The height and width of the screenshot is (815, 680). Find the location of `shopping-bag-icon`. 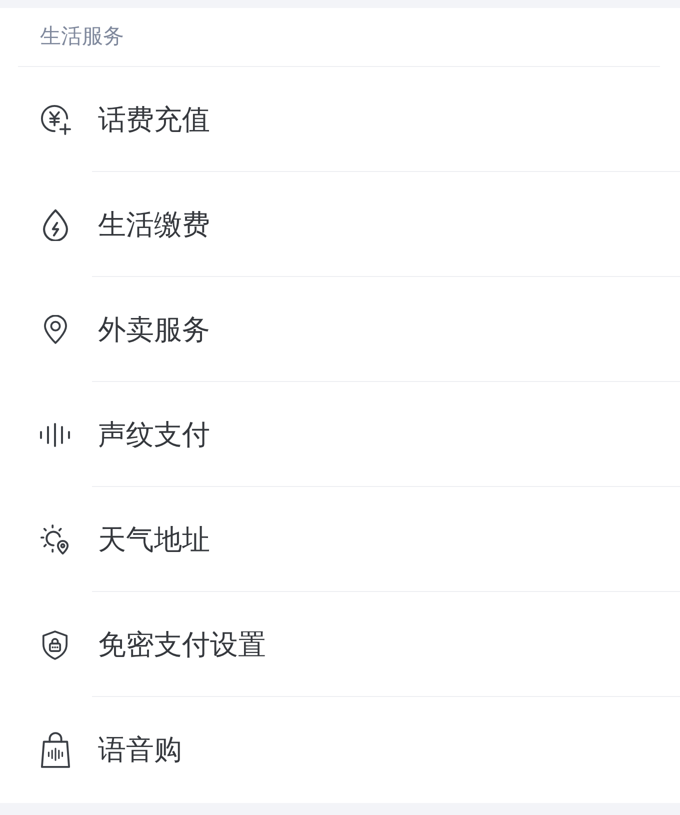

shopping-bag-icon is located at coordinates (55, 749).